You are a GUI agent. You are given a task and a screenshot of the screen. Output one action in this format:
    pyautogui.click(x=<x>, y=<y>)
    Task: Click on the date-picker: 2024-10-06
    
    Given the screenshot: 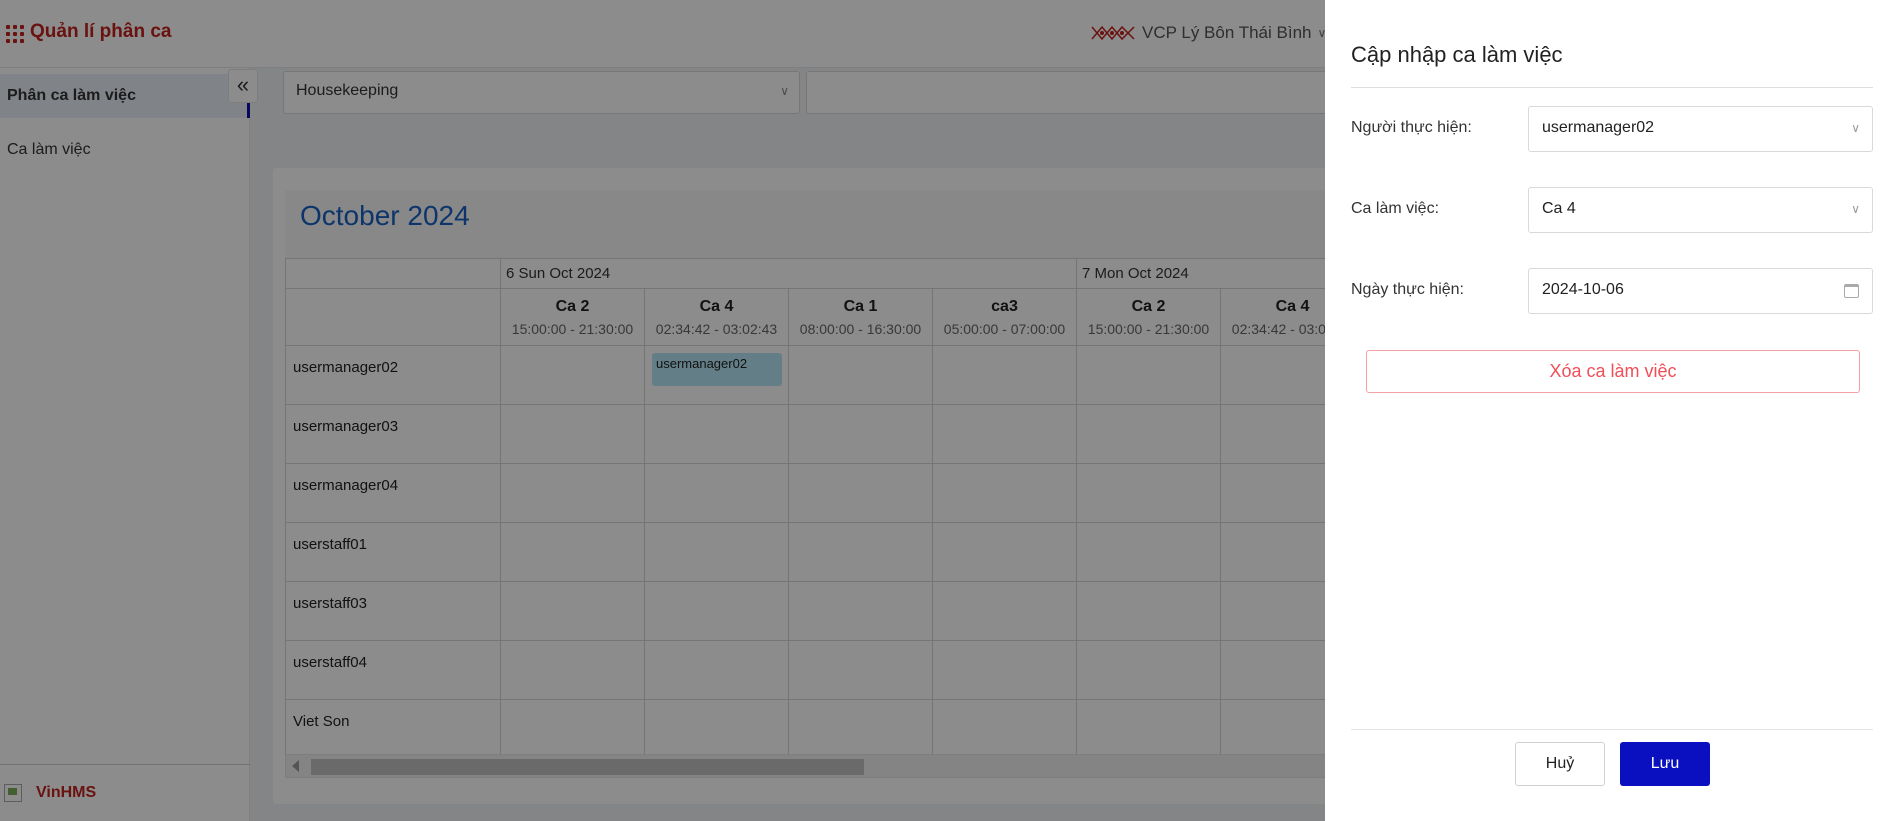 What is the action you would take?
    pyautogui.click(x=1700, y=291)
    